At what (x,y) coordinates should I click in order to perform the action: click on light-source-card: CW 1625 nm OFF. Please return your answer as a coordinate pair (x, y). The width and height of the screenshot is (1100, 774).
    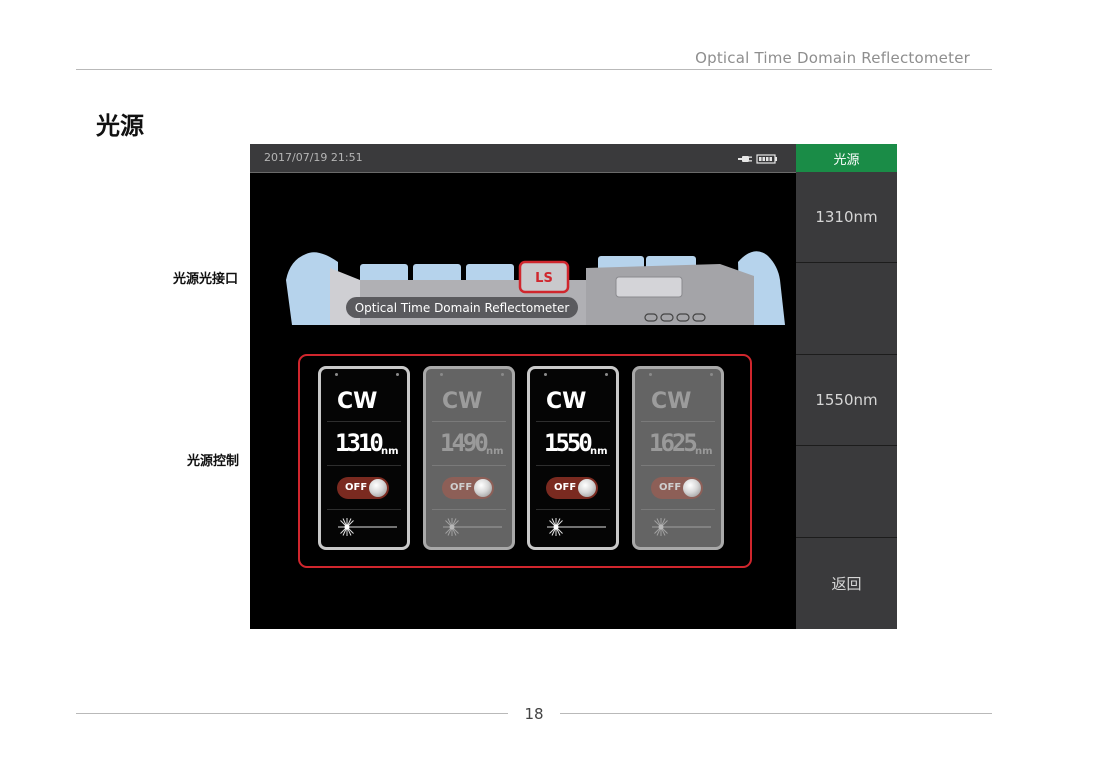
    Looking at the image, I should click on (678, 458).